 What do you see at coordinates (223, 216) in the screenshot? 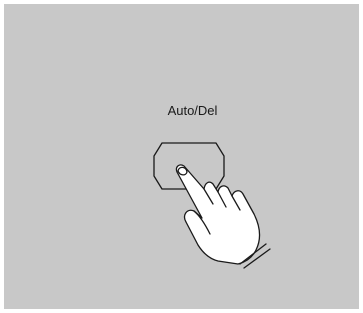
I see `pointing-hand-icon` at bounding box center [223, 216].